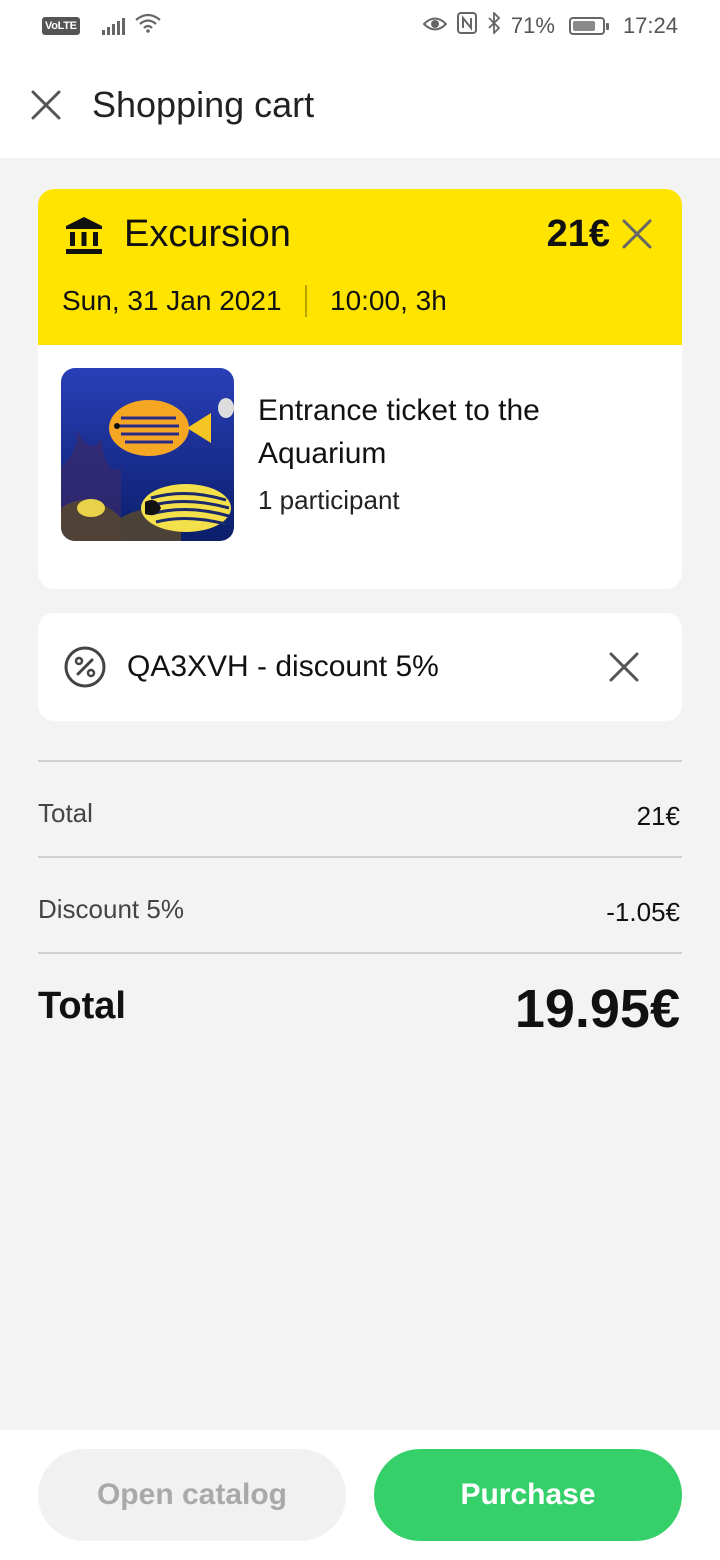 This screenshot has height=1560, width=720. What do you see at coordinates (61, 26) in the screenshot?
I see `volte-badge: VoLTE` at bounding box center [61, 26].